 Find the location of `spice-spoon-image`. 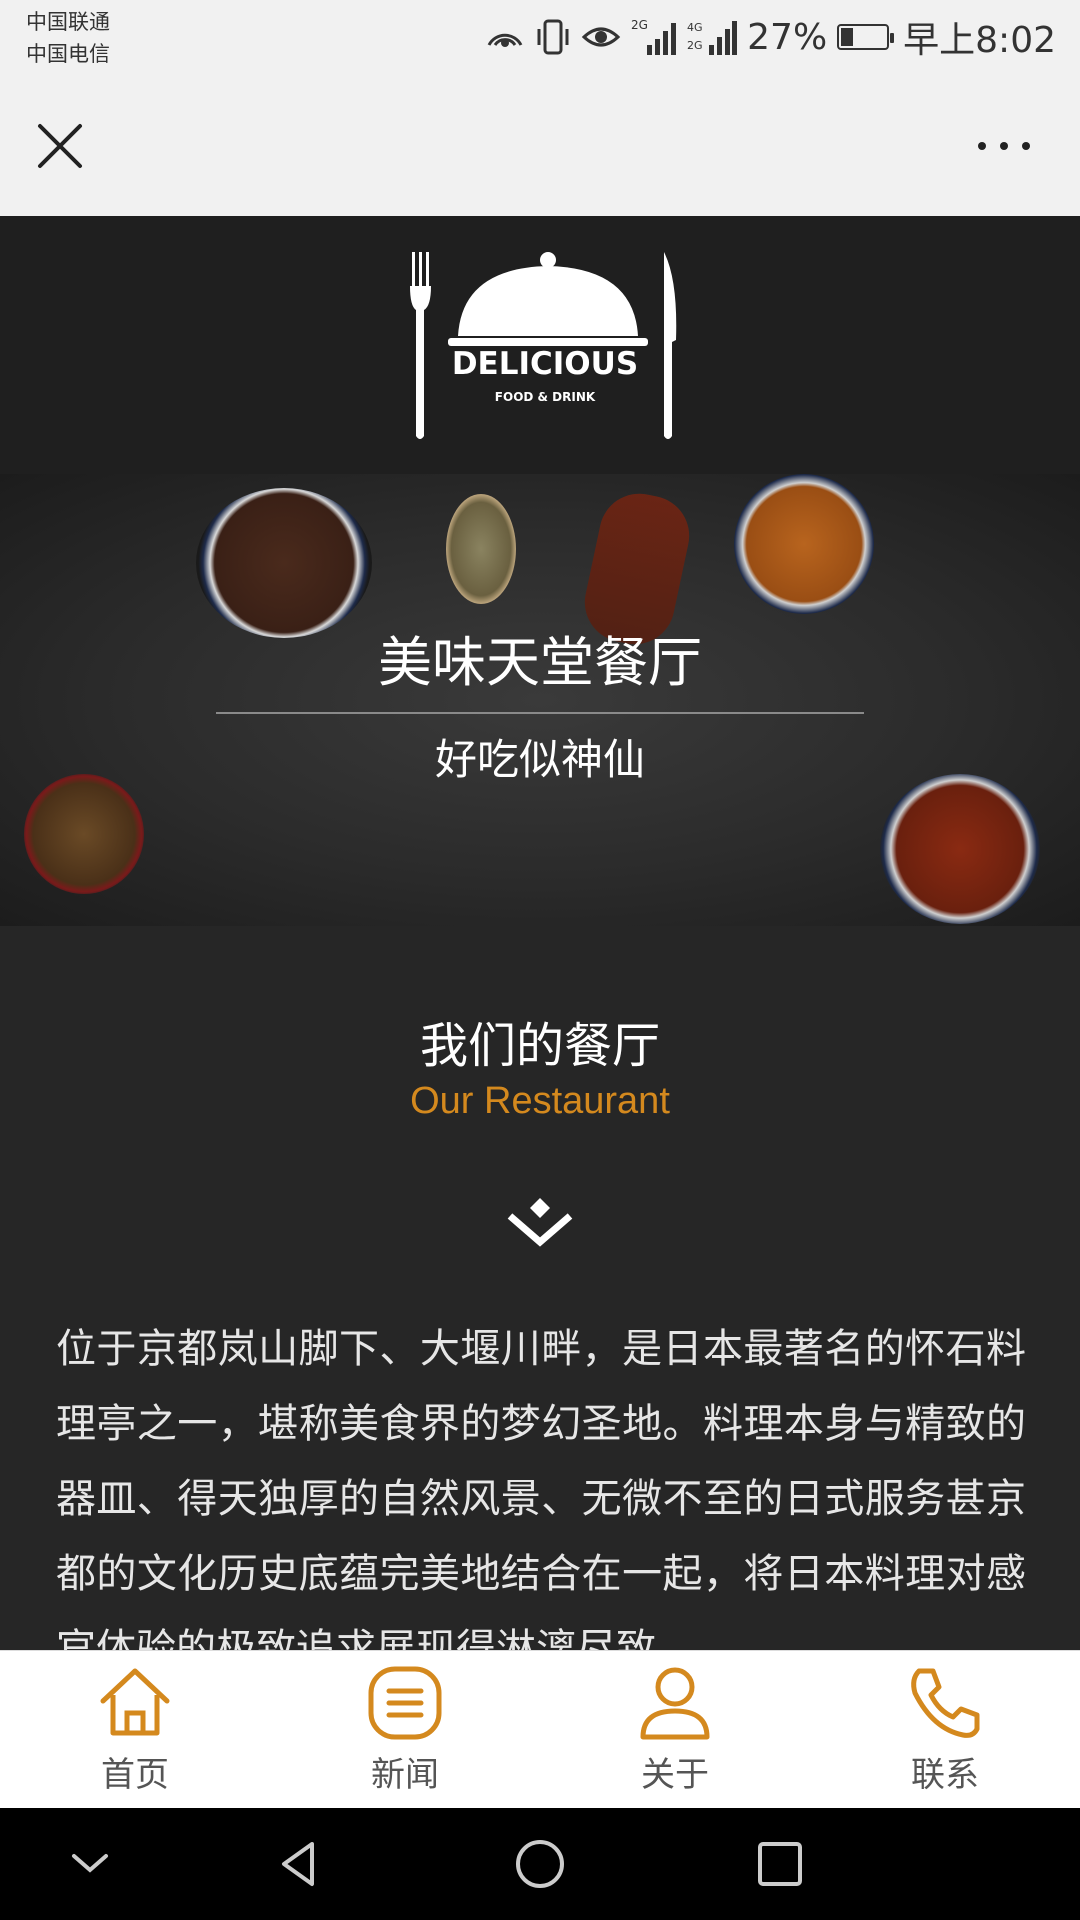

spice-spoon-image is located at coordinates (481, 549).